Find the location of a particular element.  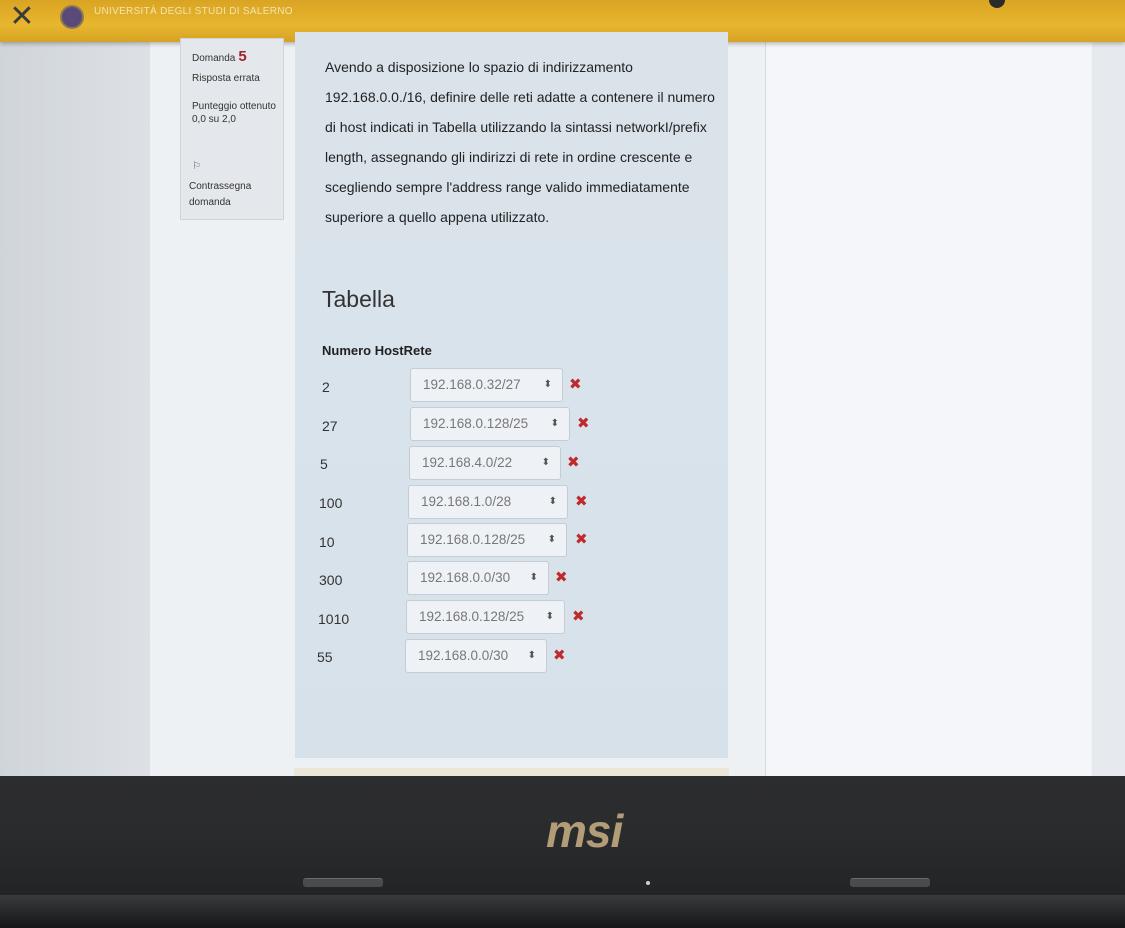

topbar-menu-icon is located at coordinates (997, 4).